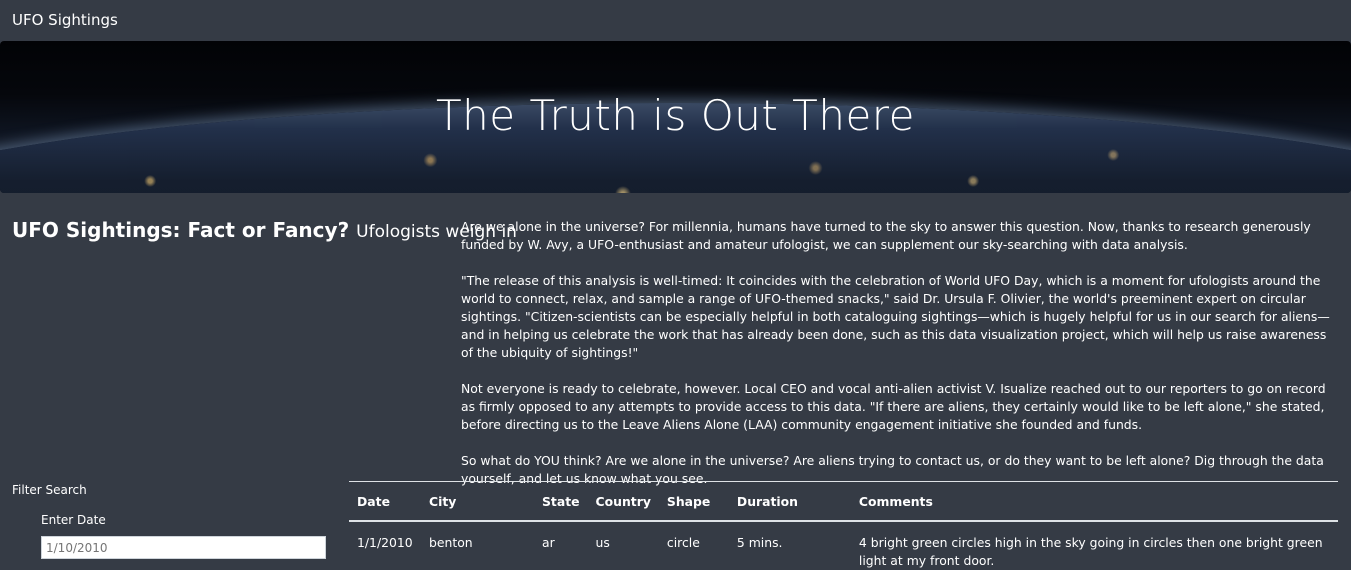 This screenshot has height=570, width=1351. I want to click on date-label: Enter Date, so click(73, 520).